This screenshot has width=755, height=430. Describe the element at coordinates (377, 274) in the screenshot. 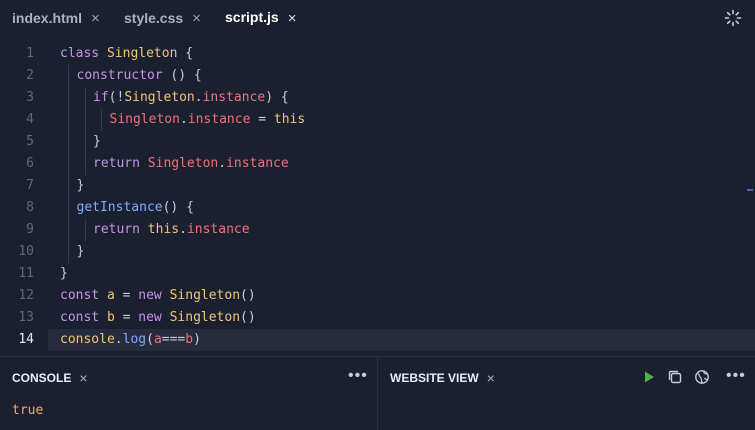

I see `code-line: 11}` at that location.